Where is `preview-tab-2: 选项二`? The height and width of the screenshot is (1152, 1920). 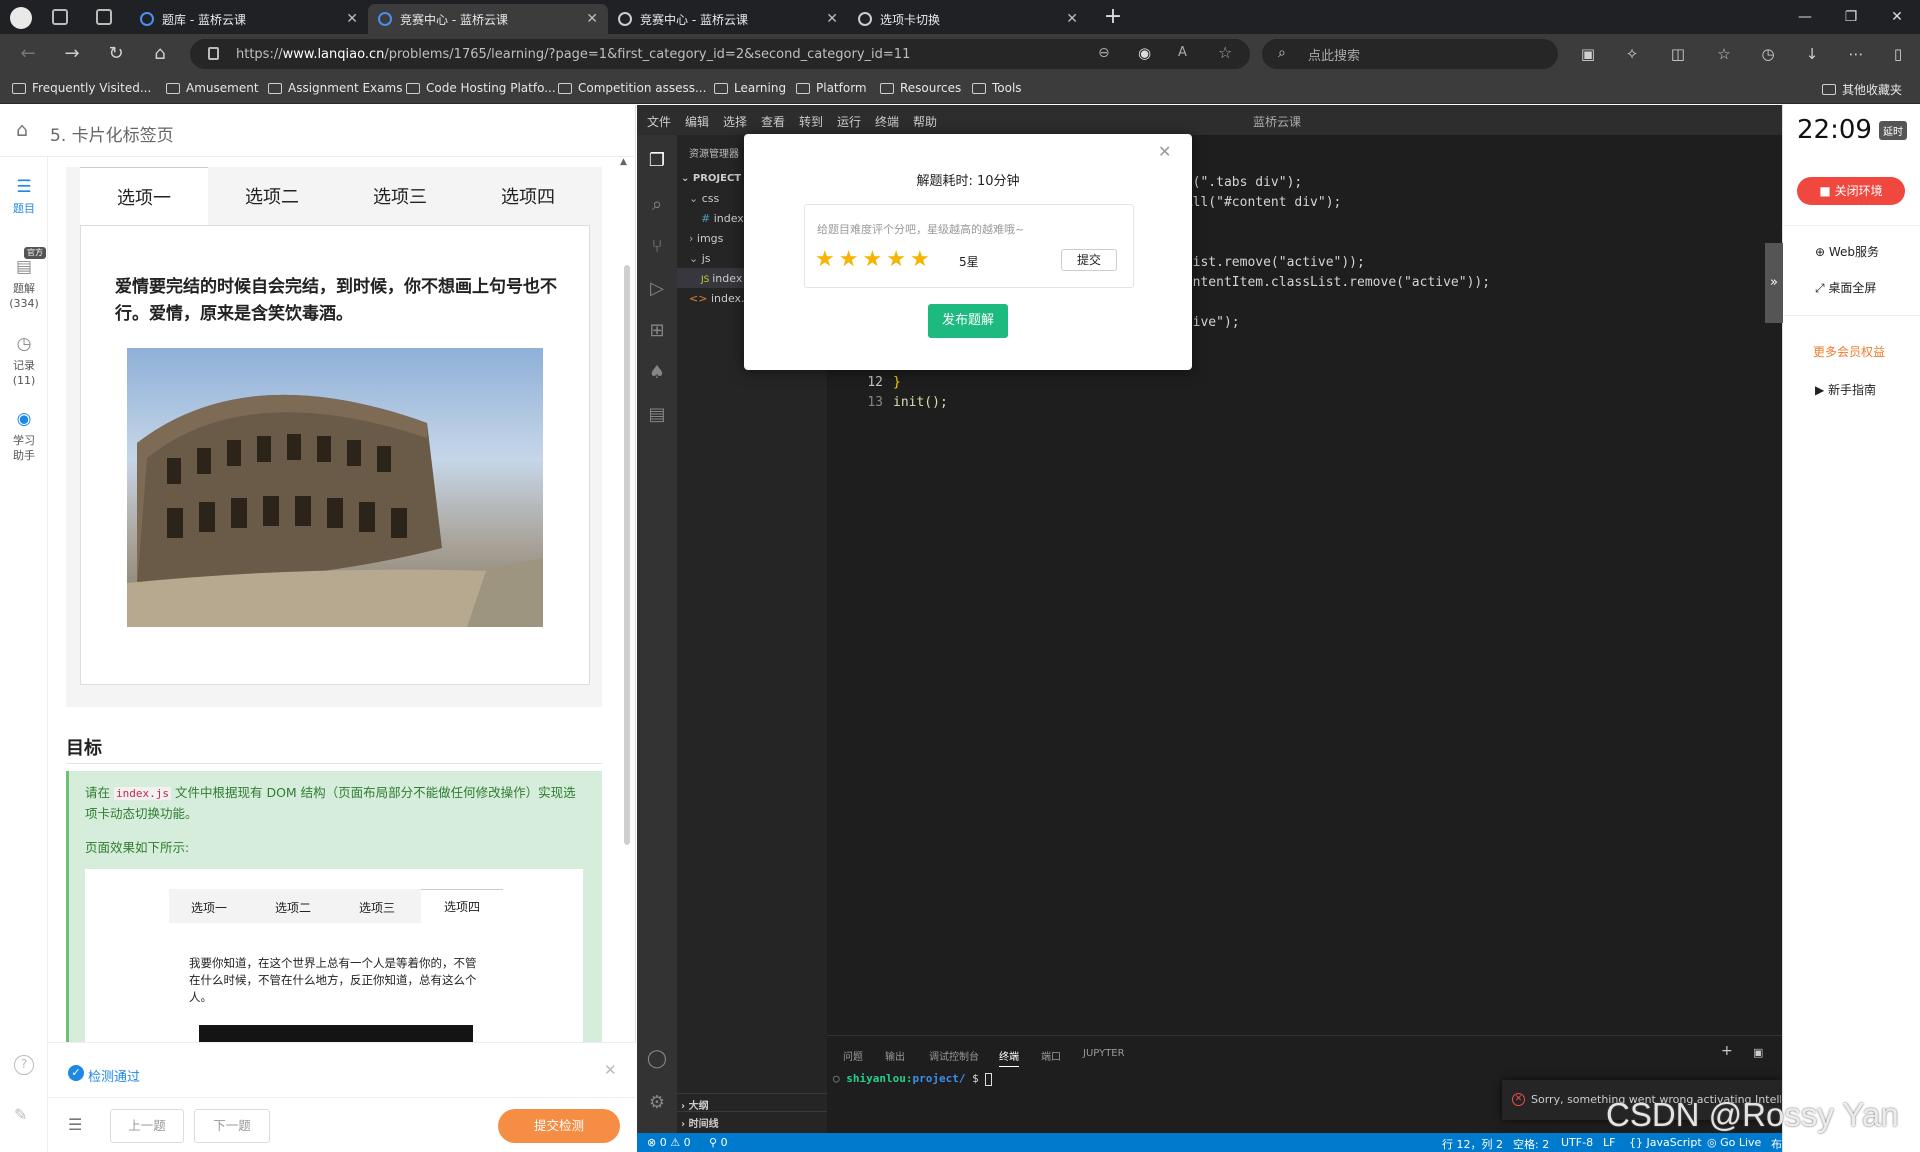
preview-tab-2: 选项二 is located at coordinates (293, 907).